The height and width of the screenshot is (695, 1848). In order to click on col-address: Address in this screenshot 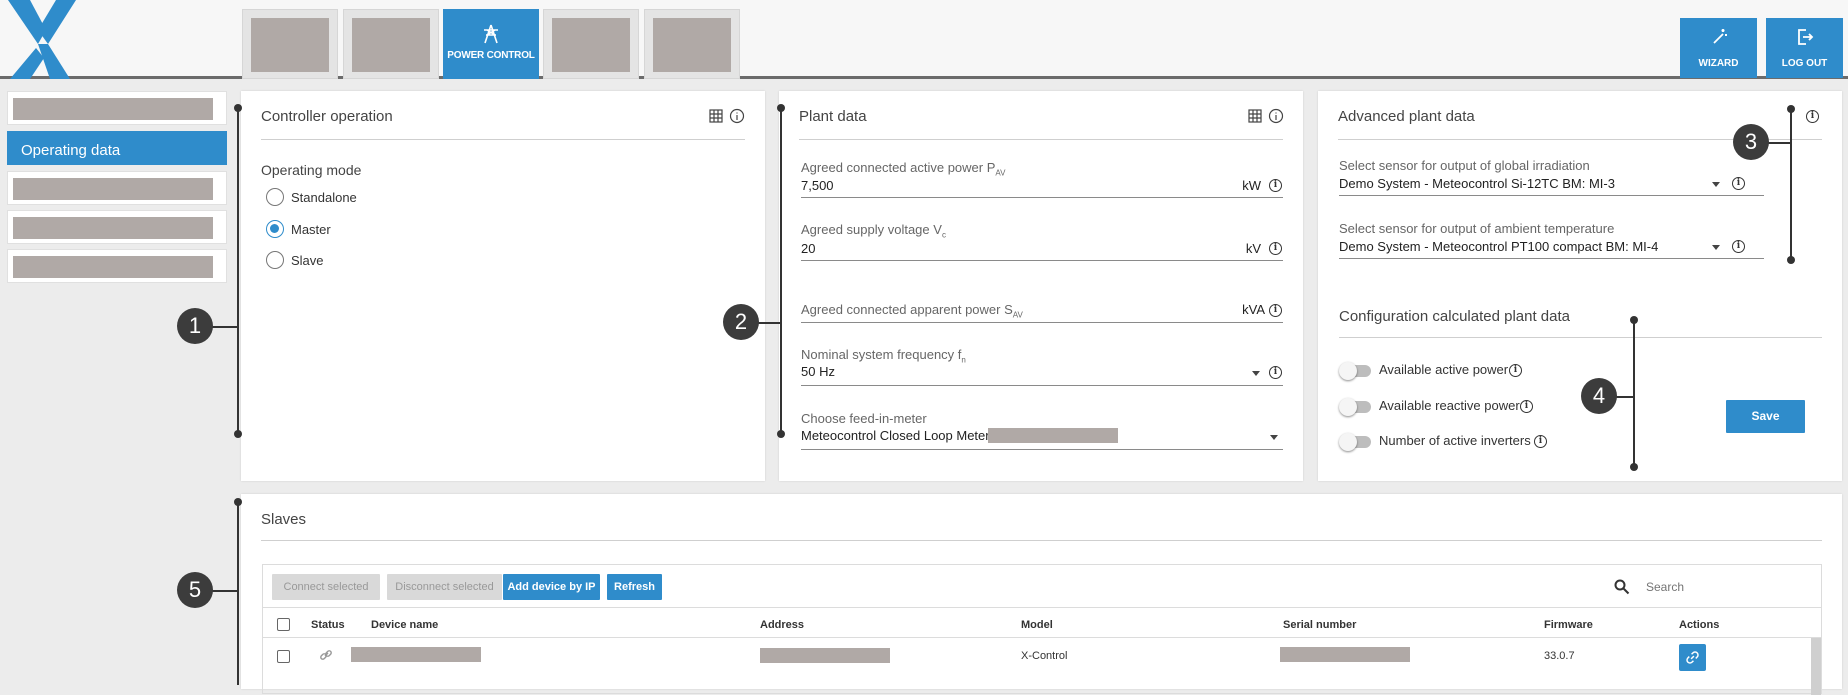, I will do `click(782, 625)`.